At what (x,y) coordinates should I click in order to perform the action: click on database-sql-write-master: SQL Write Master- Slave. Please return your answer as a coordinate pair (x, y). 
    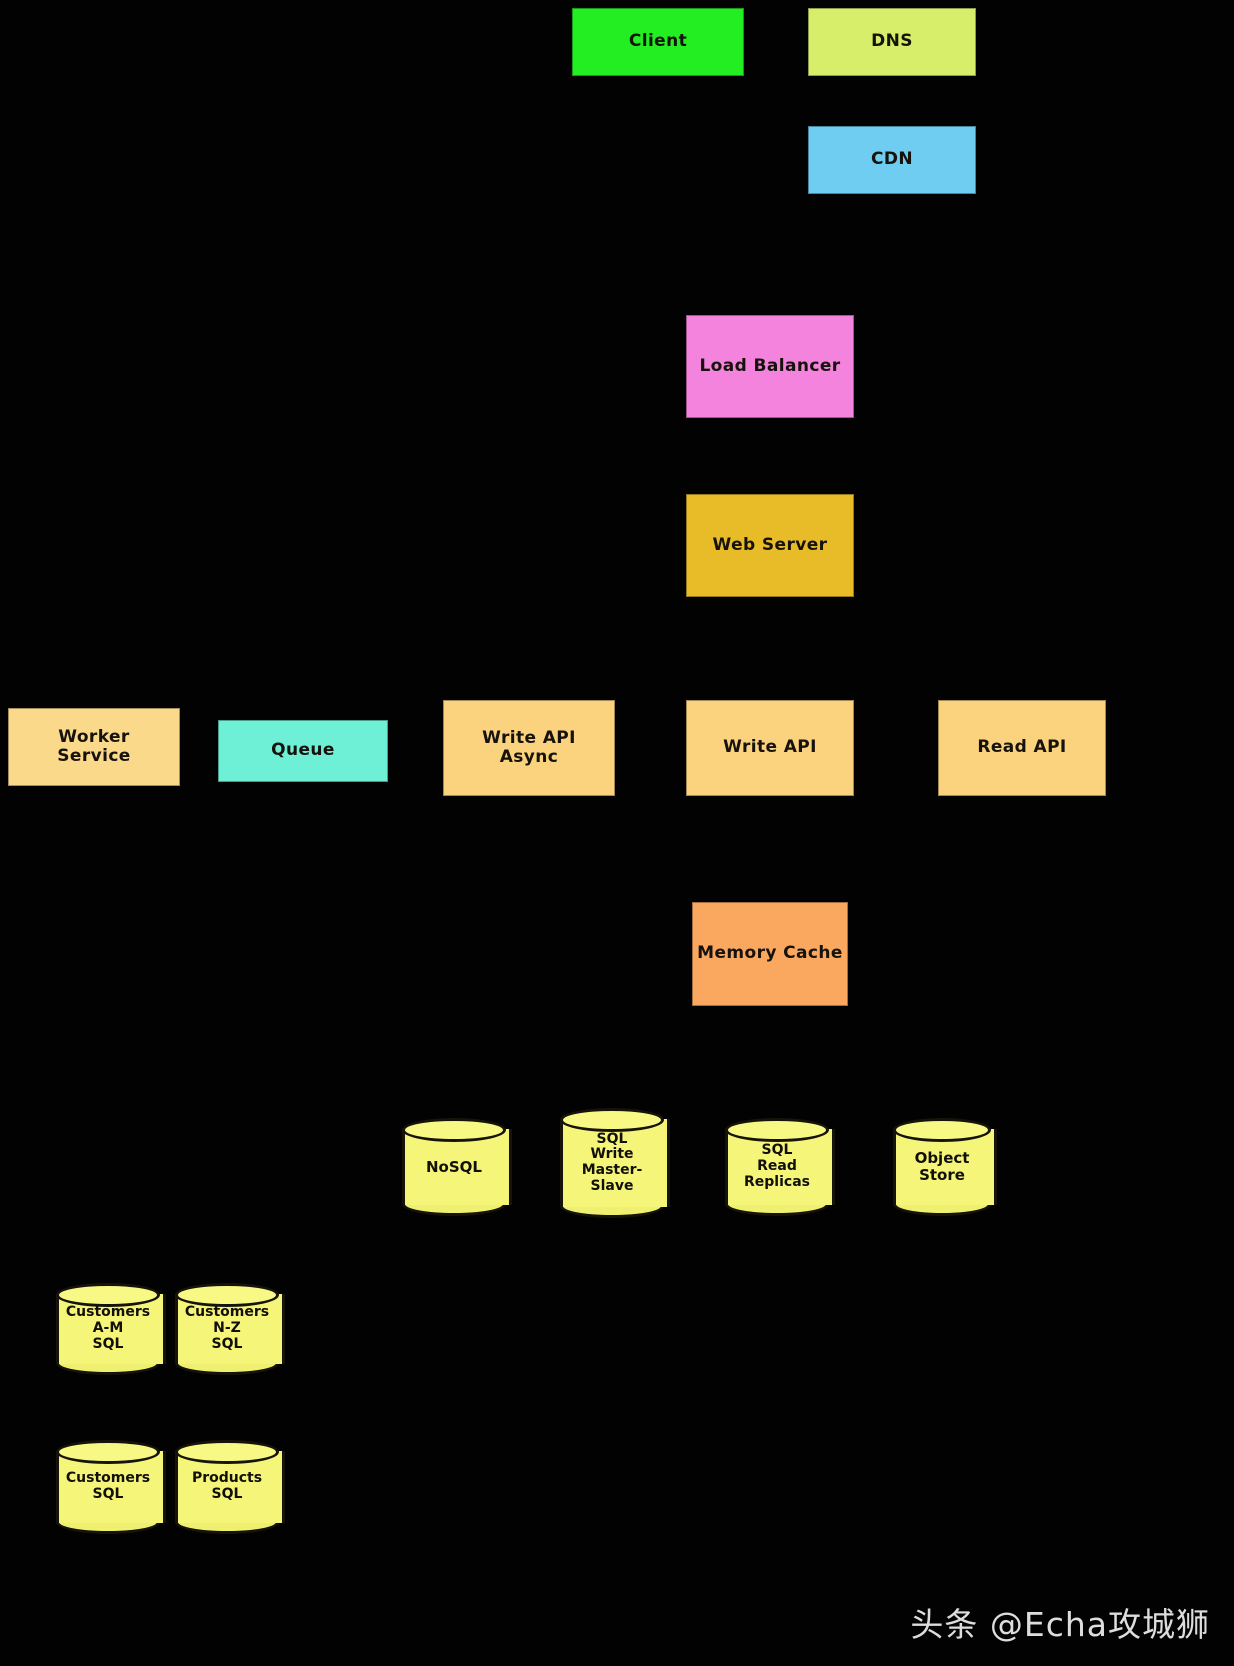
    Looking at the image, I should click on (626, 1174).